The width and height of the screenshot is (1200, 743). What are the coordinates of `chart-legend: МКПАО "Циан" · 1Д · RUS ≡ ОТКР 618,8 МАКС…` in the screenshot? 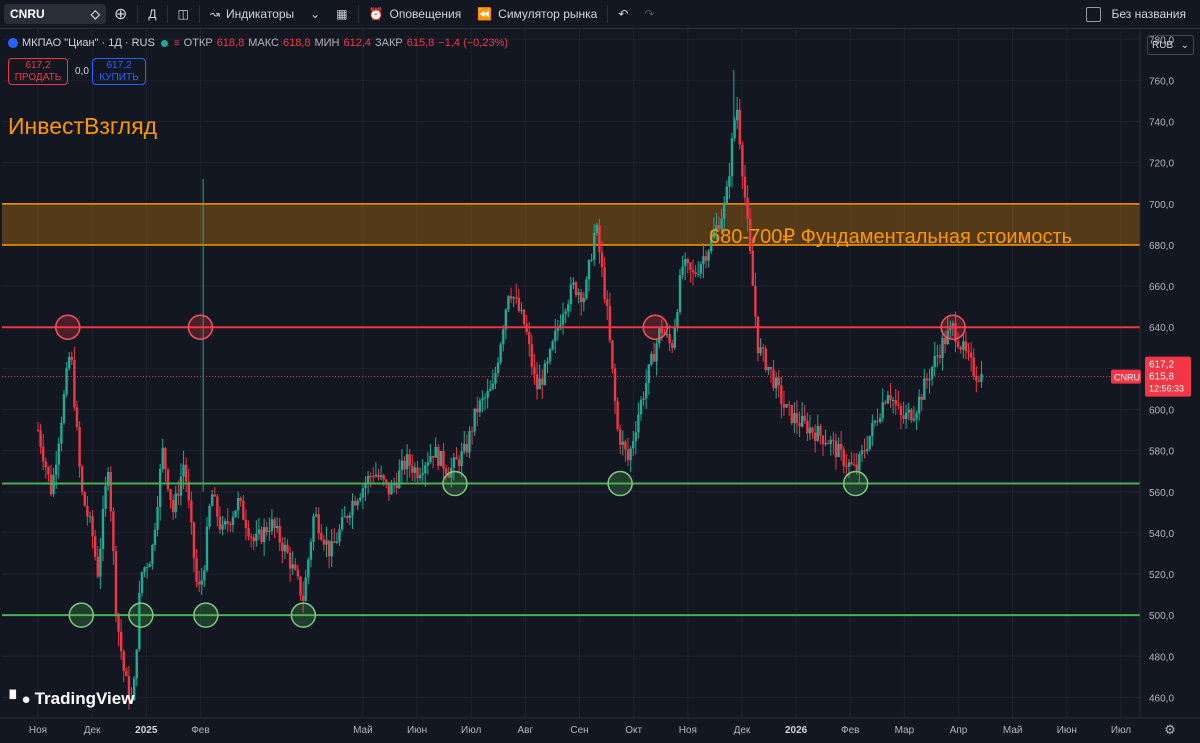 It's located at (258, 43).